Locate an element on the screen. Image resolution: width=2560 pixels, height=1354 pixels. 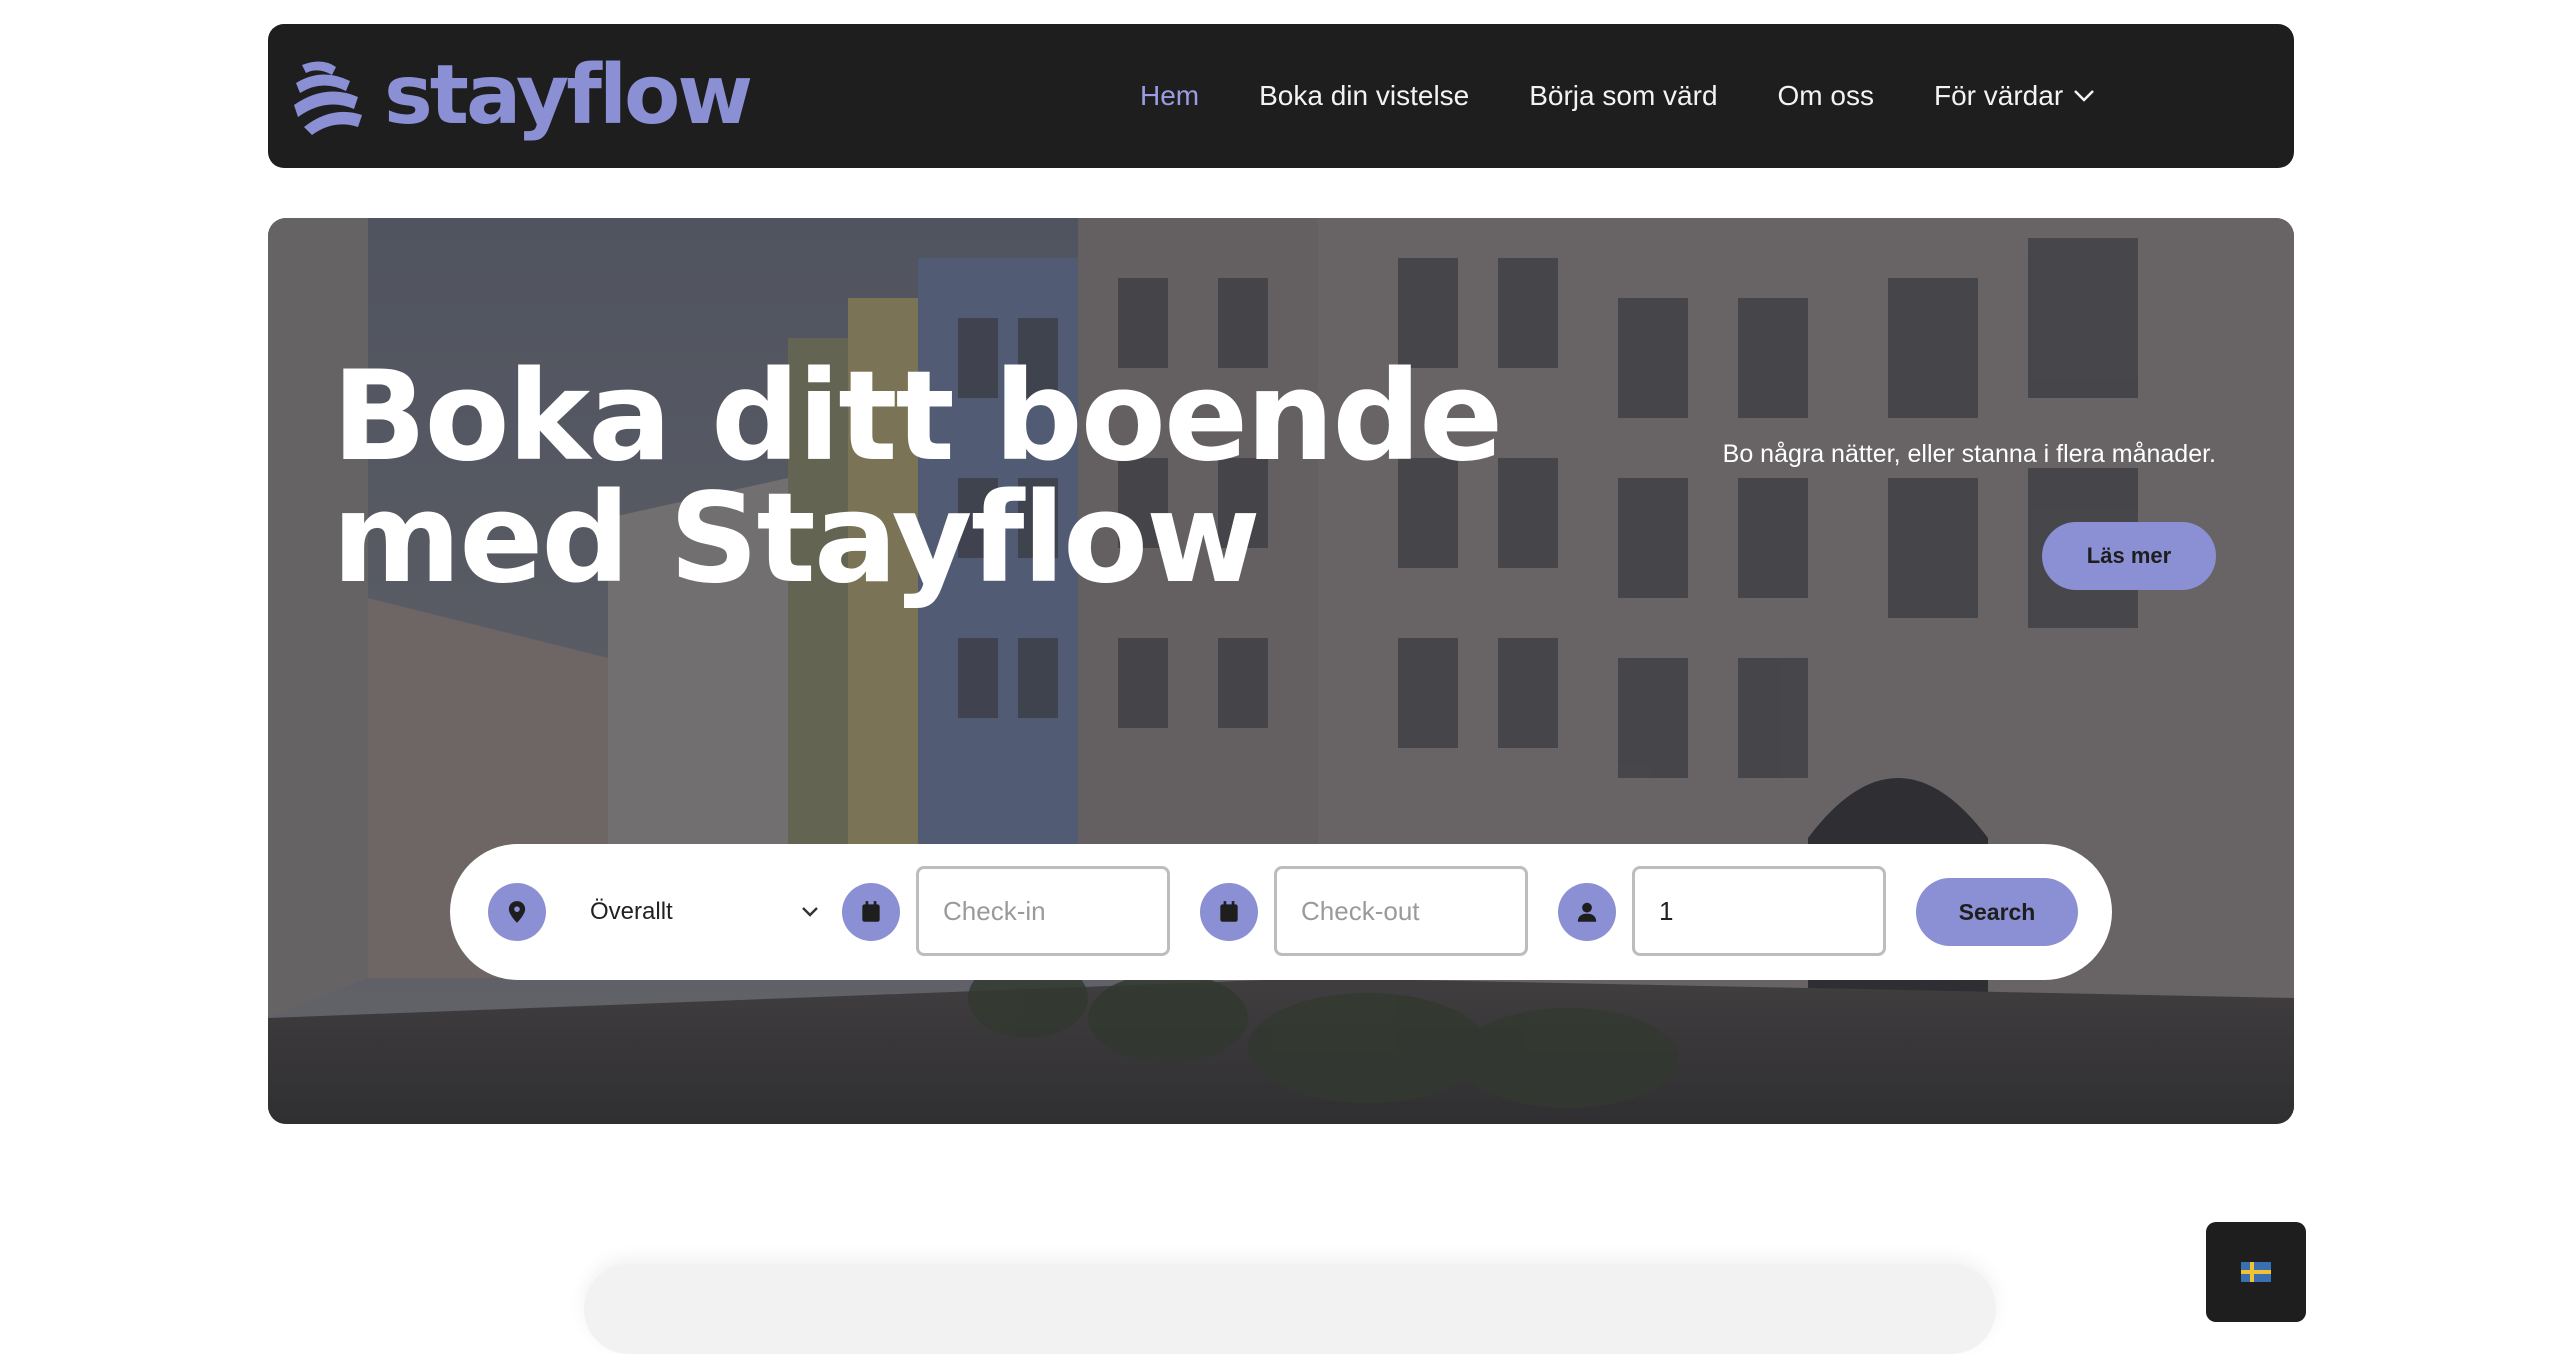
stayflow-logo-icon is located at coordinates (328, 98).